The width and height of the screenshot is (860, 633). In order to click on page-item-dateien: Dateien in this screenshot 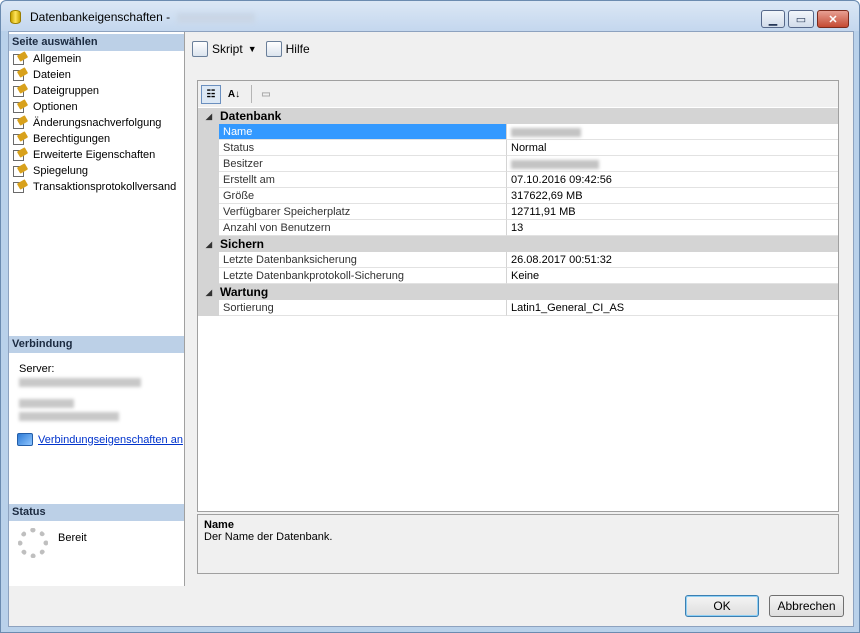, I will do `click(42, 75)`.